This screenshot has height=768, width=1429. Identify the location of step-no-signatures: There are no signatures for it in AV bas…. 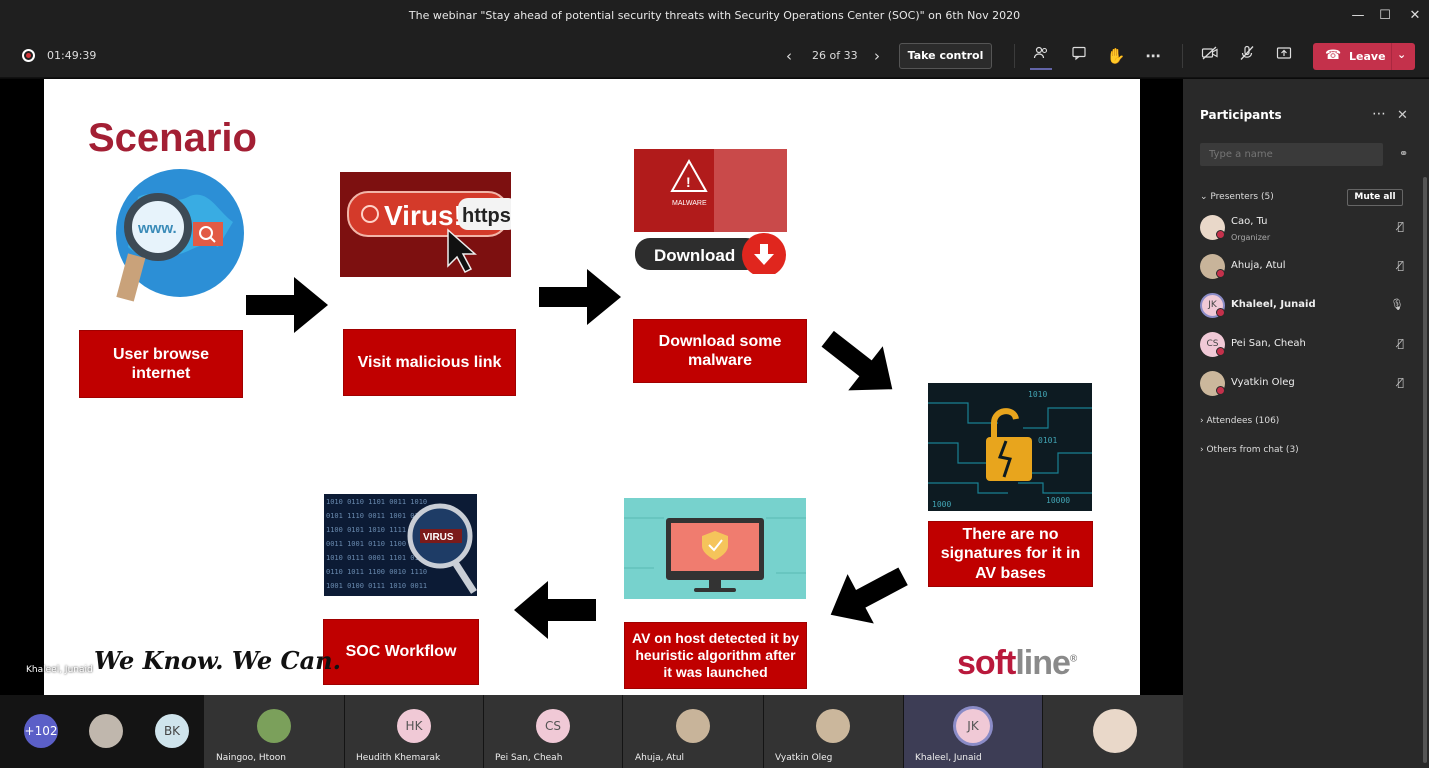
(1010, 554).